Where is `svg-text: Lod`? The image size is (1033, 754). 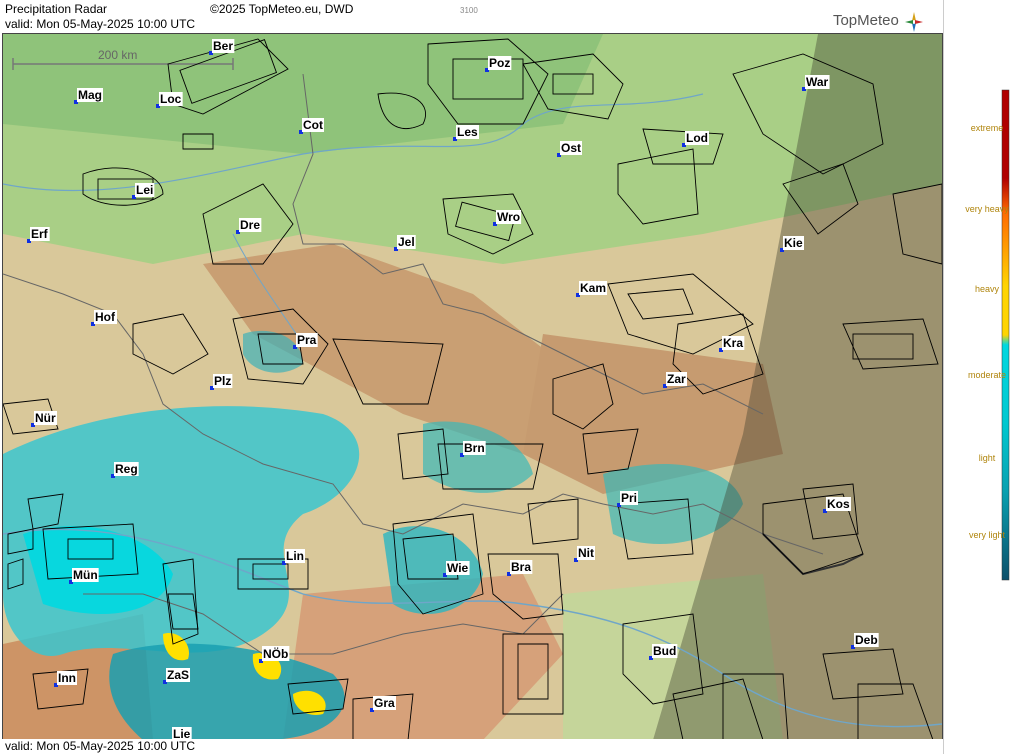 svg-text: Lod is located at coordinates (697, 138).